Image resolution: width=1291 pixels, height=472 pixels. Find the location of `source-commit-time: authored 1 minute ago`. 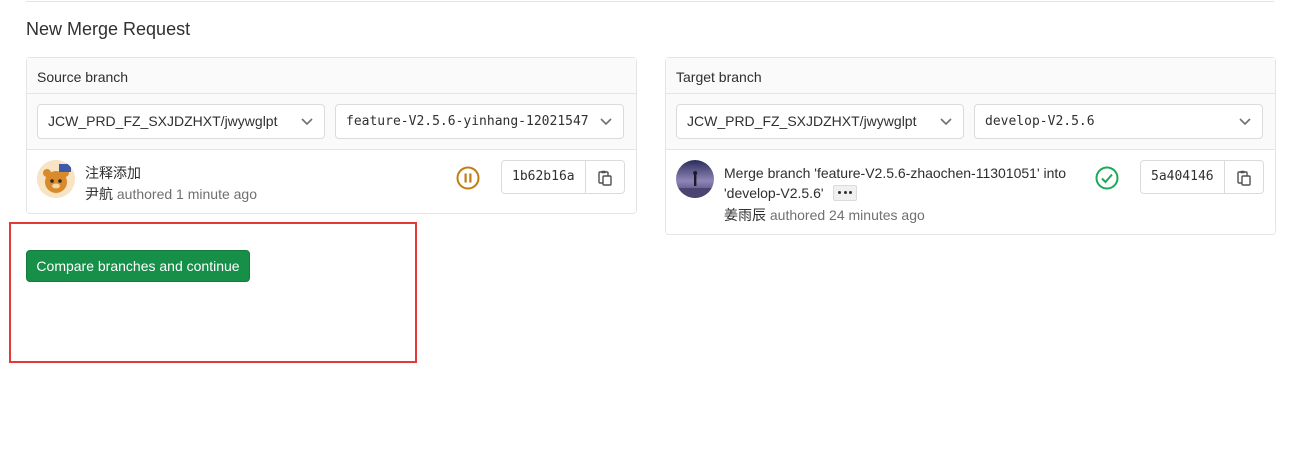

source-commit-time: authored 1 minute ago is located at coordinates (186, 194).